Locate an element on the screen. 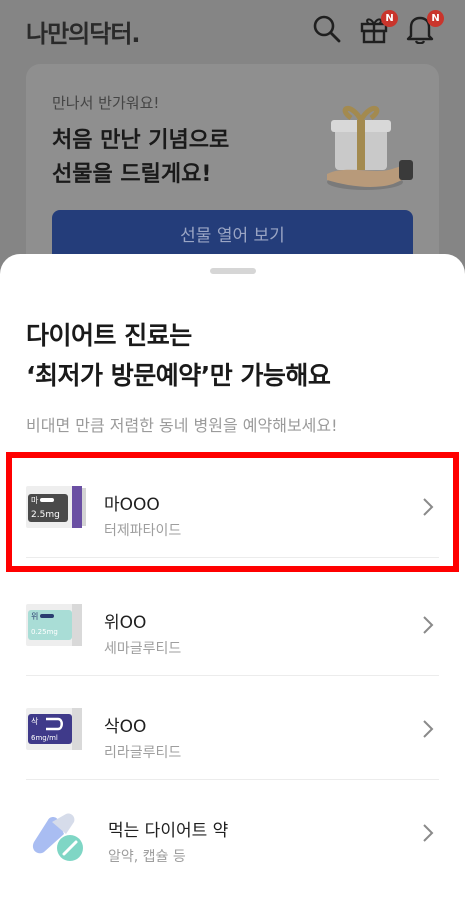  app-logo: 나만의닥터. is located at coordinates (83, 34).